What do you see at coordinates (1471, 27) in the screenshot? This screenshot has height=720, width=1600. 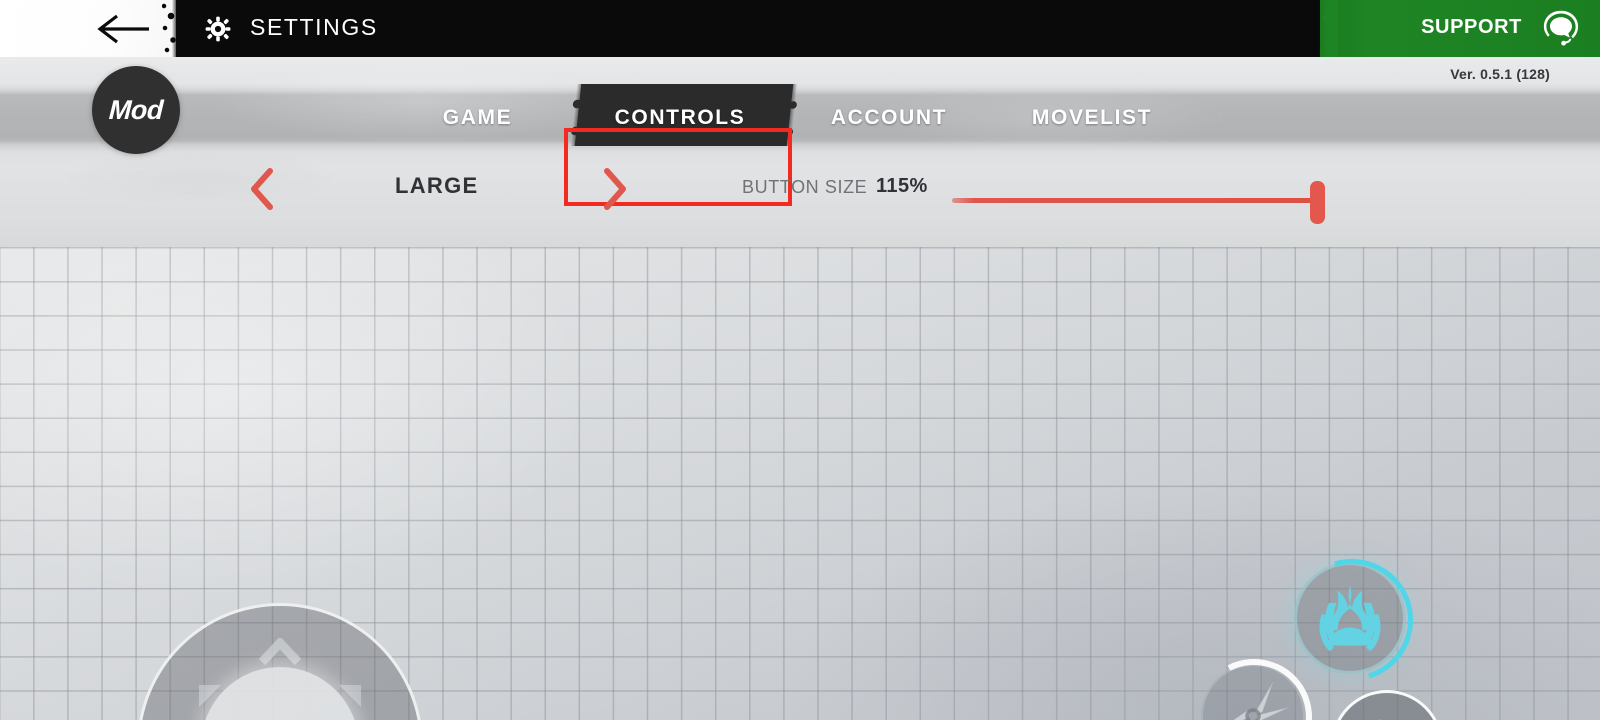 I see `support-label: SUPPORT` at bounding box center [1471, 27].